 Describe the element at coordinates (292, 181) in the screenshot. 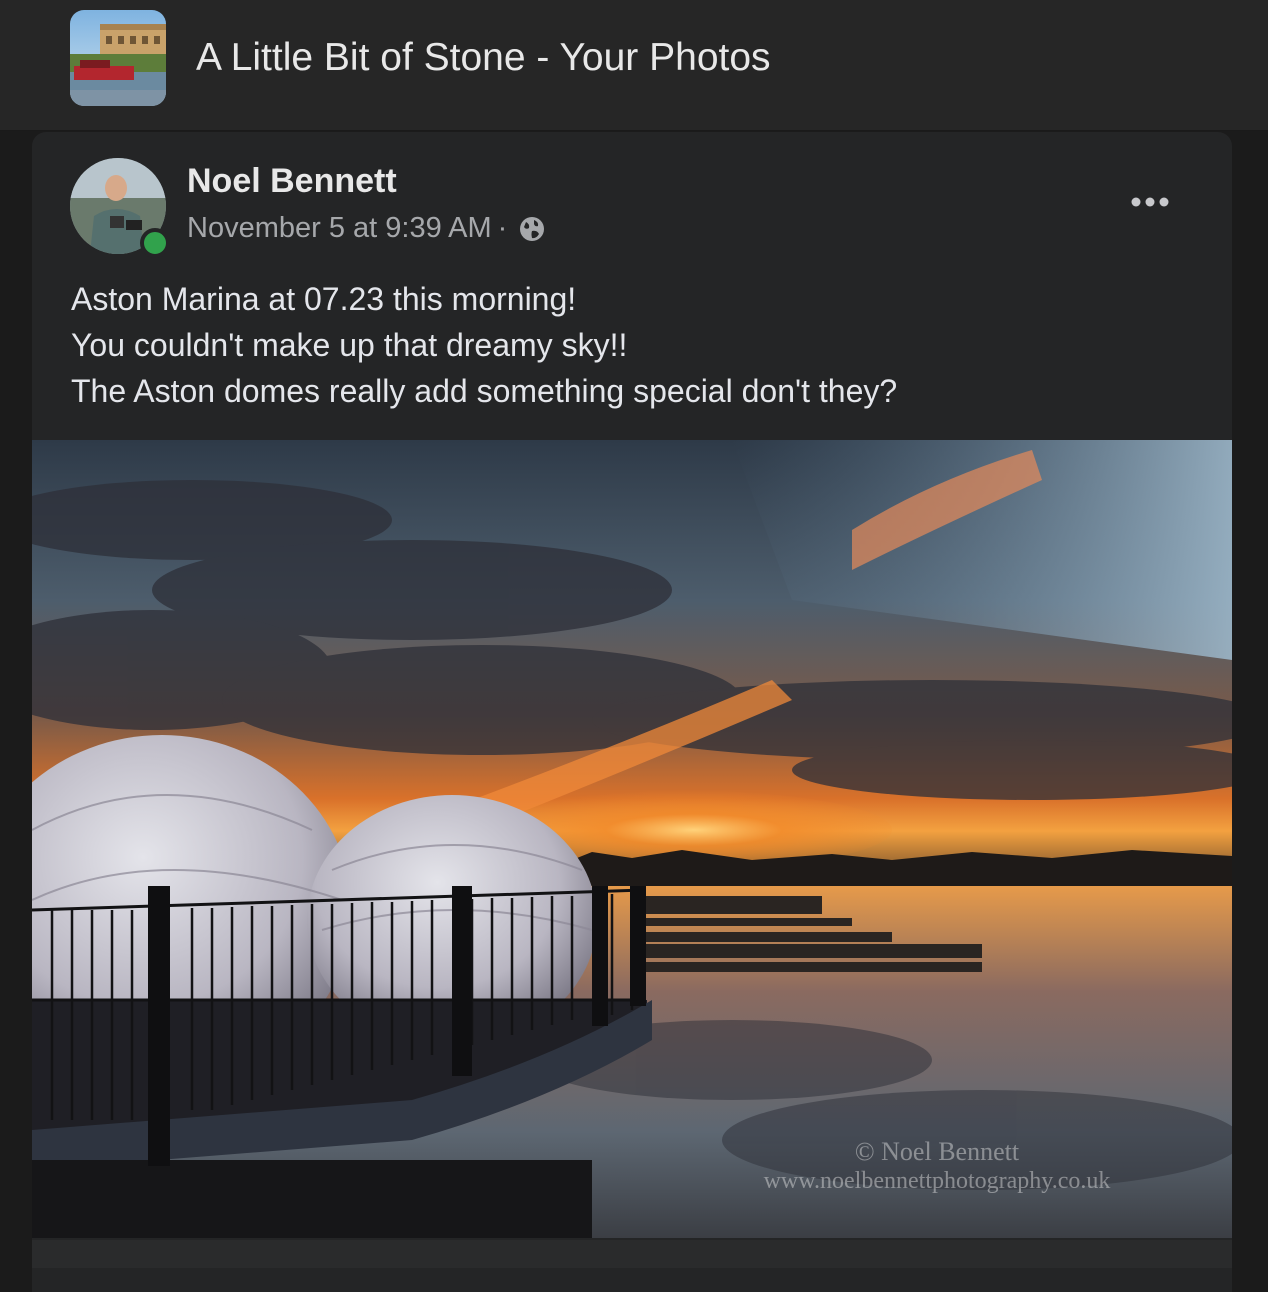

I see `post-author: Noel Bennett` at that location.